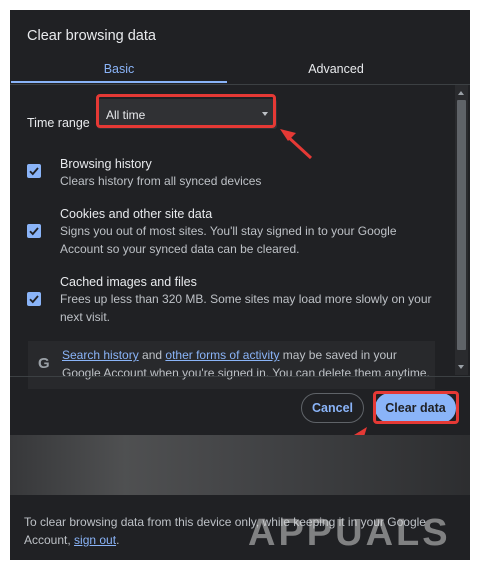 The image size is (480, 572). Describe the element at coordinates (296, 144) in the screenshot. I see `arrow-icon` at that location.